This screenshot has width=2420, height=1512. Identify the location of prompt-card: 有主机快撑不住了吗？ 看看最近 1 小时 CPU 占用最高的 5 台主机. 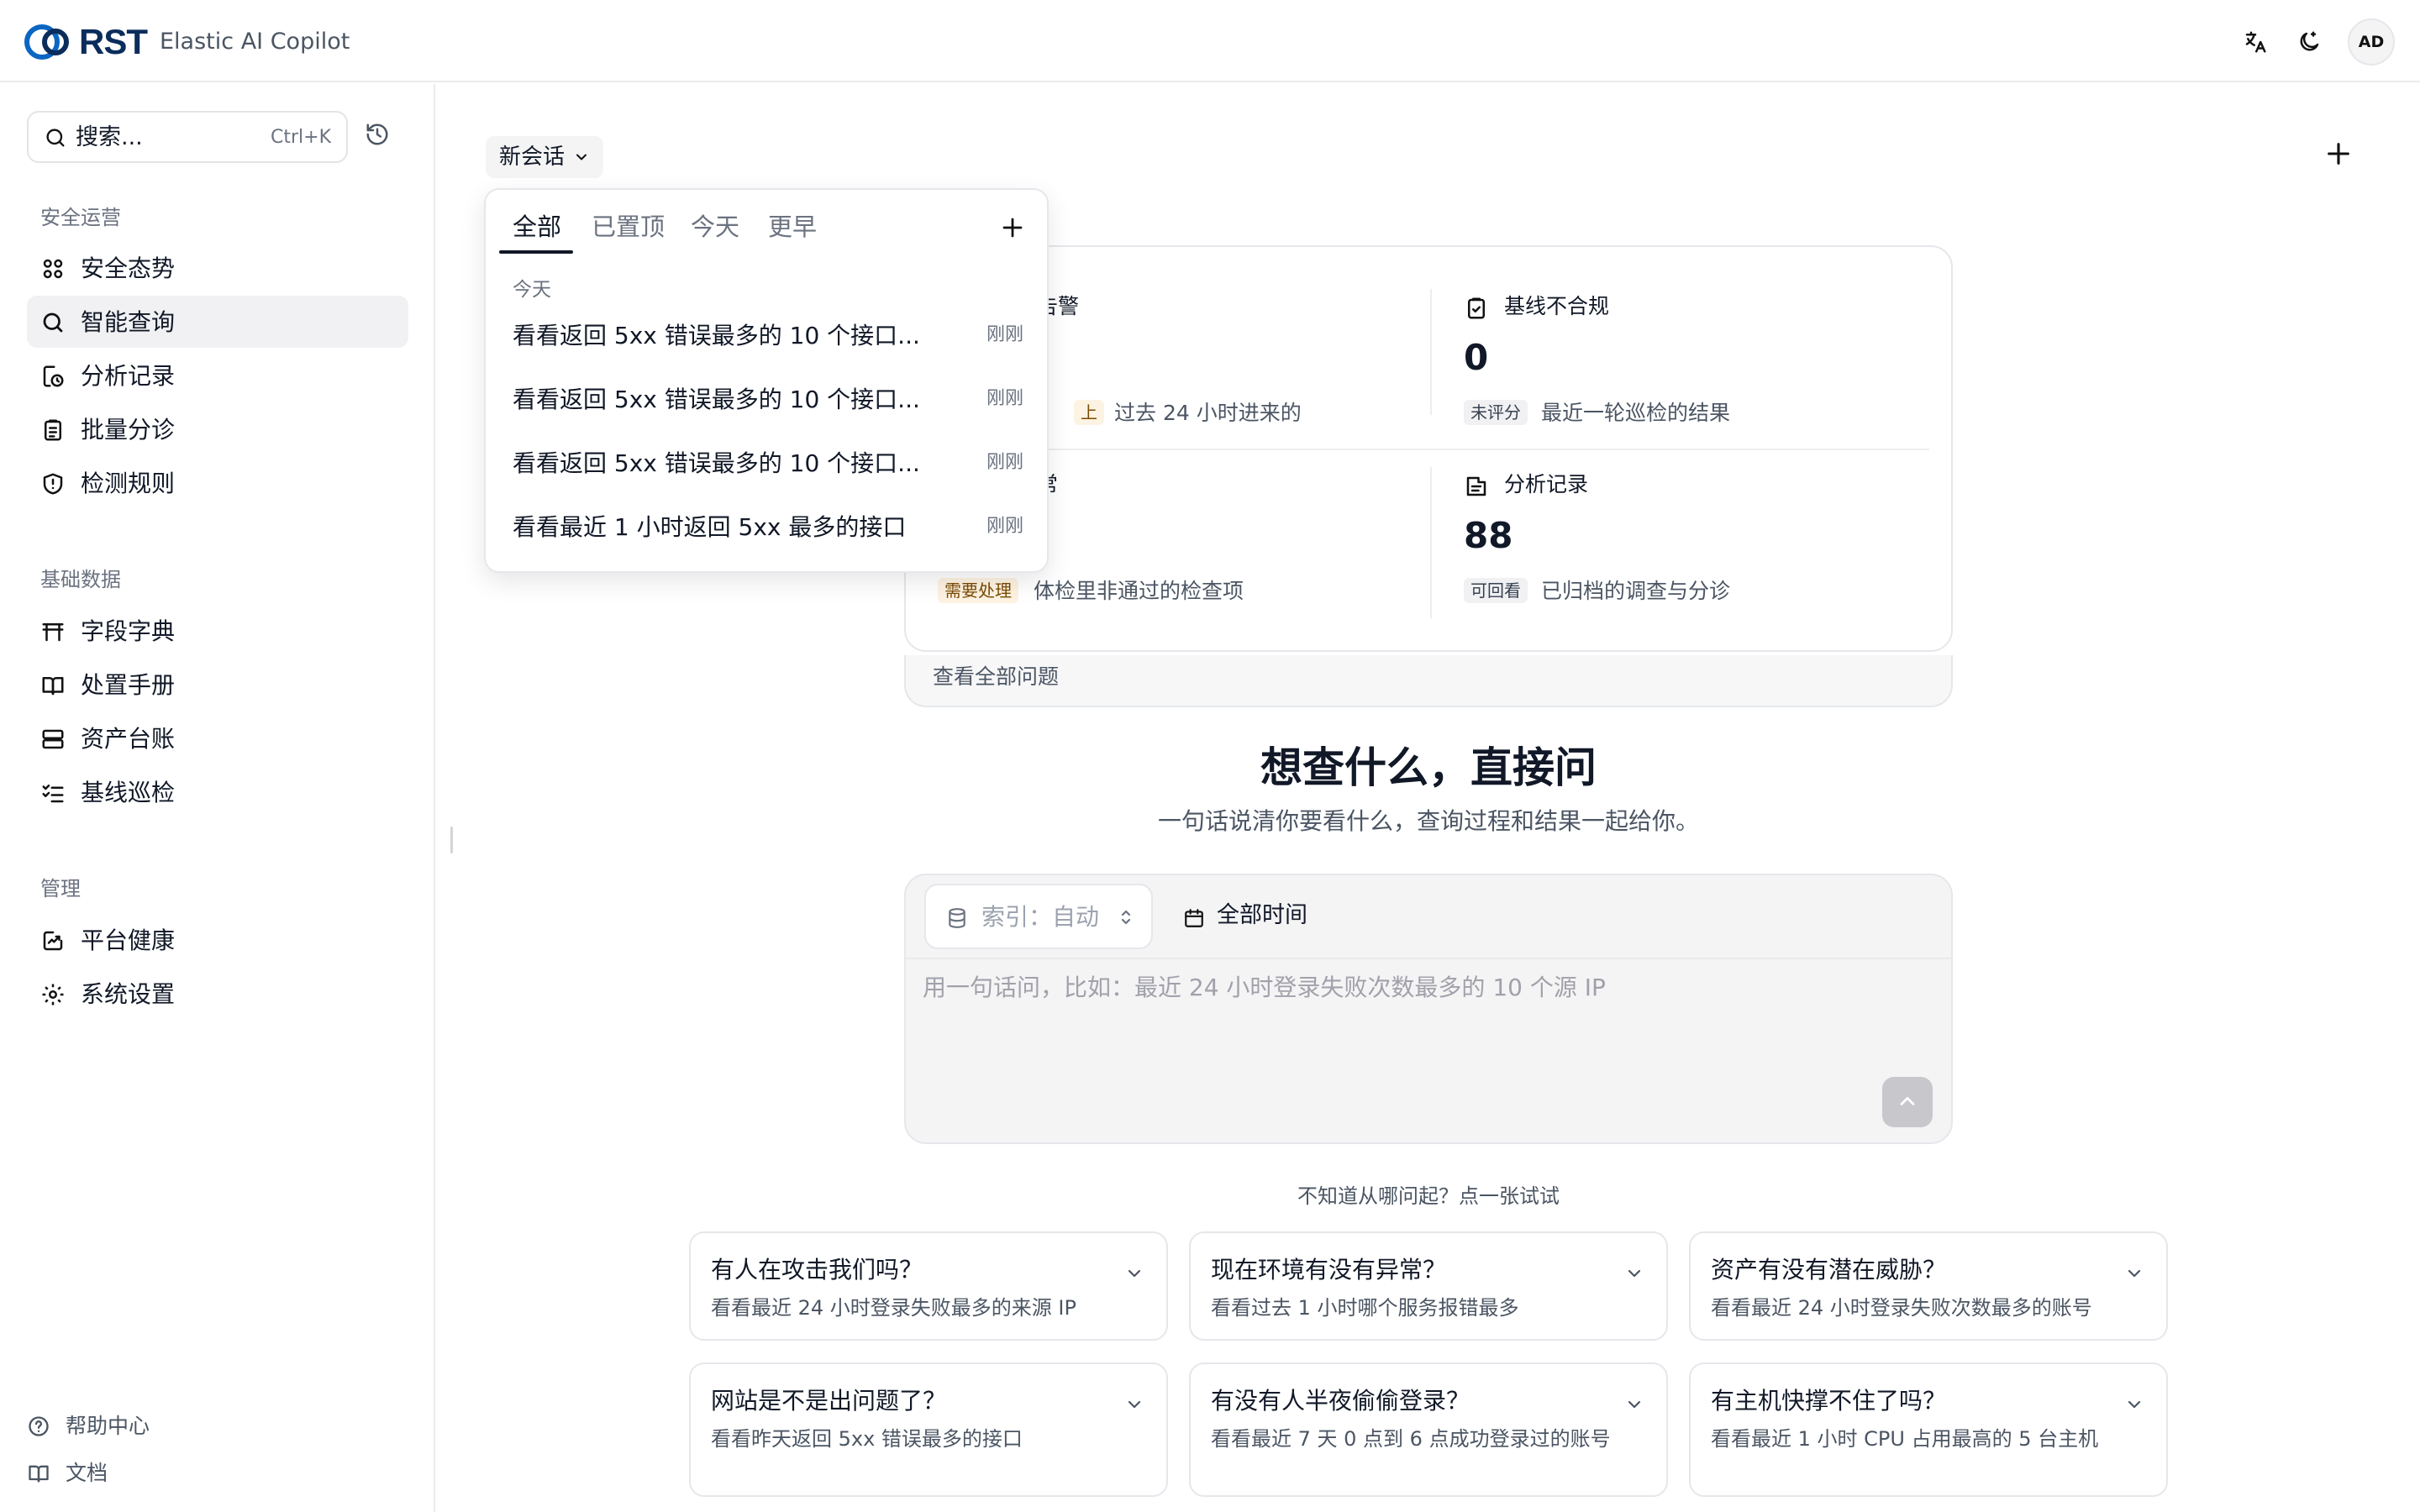
(1928, 1429).